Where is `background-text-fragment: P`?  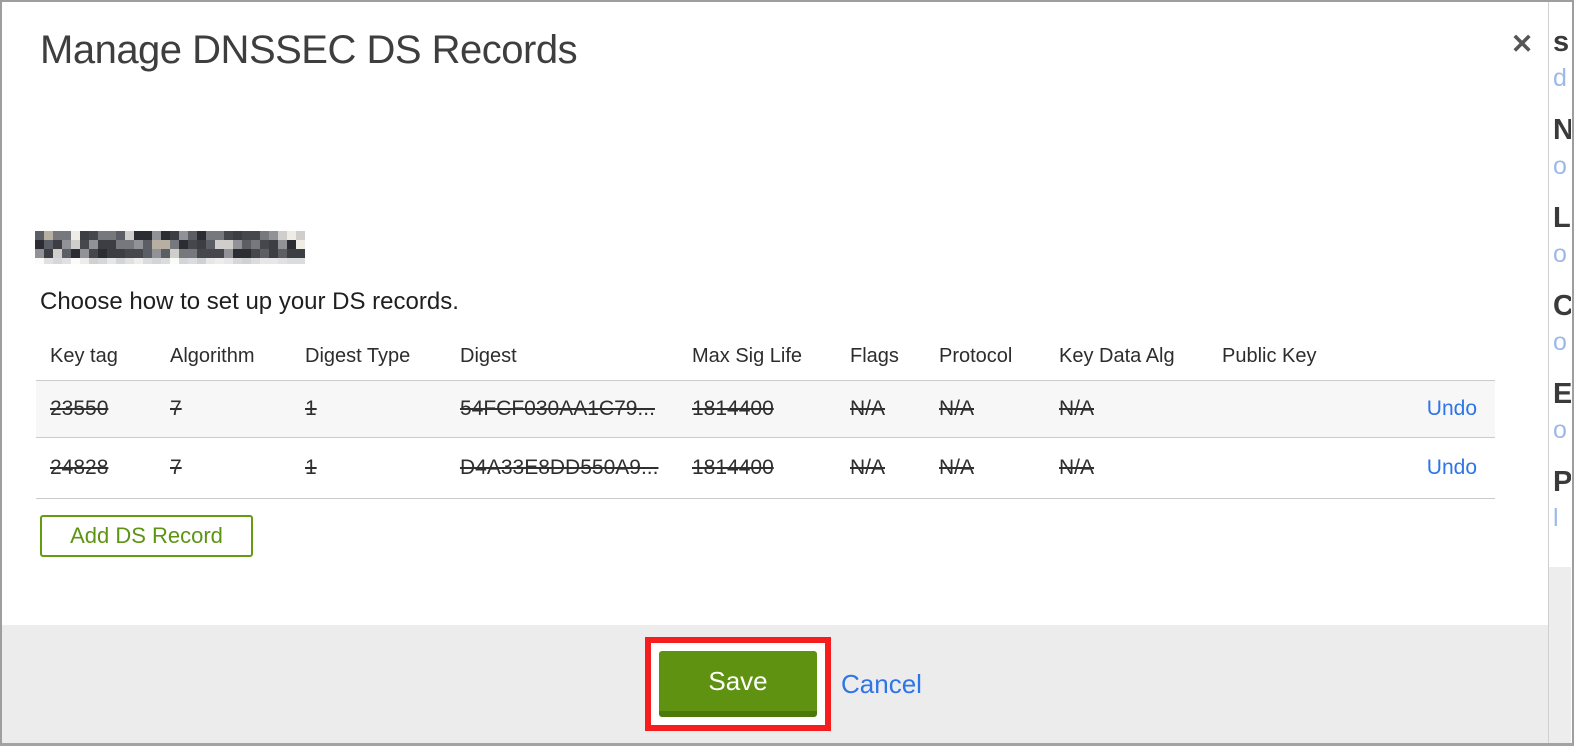 background-text-fragment: P is located at coordinates (1562, 482).